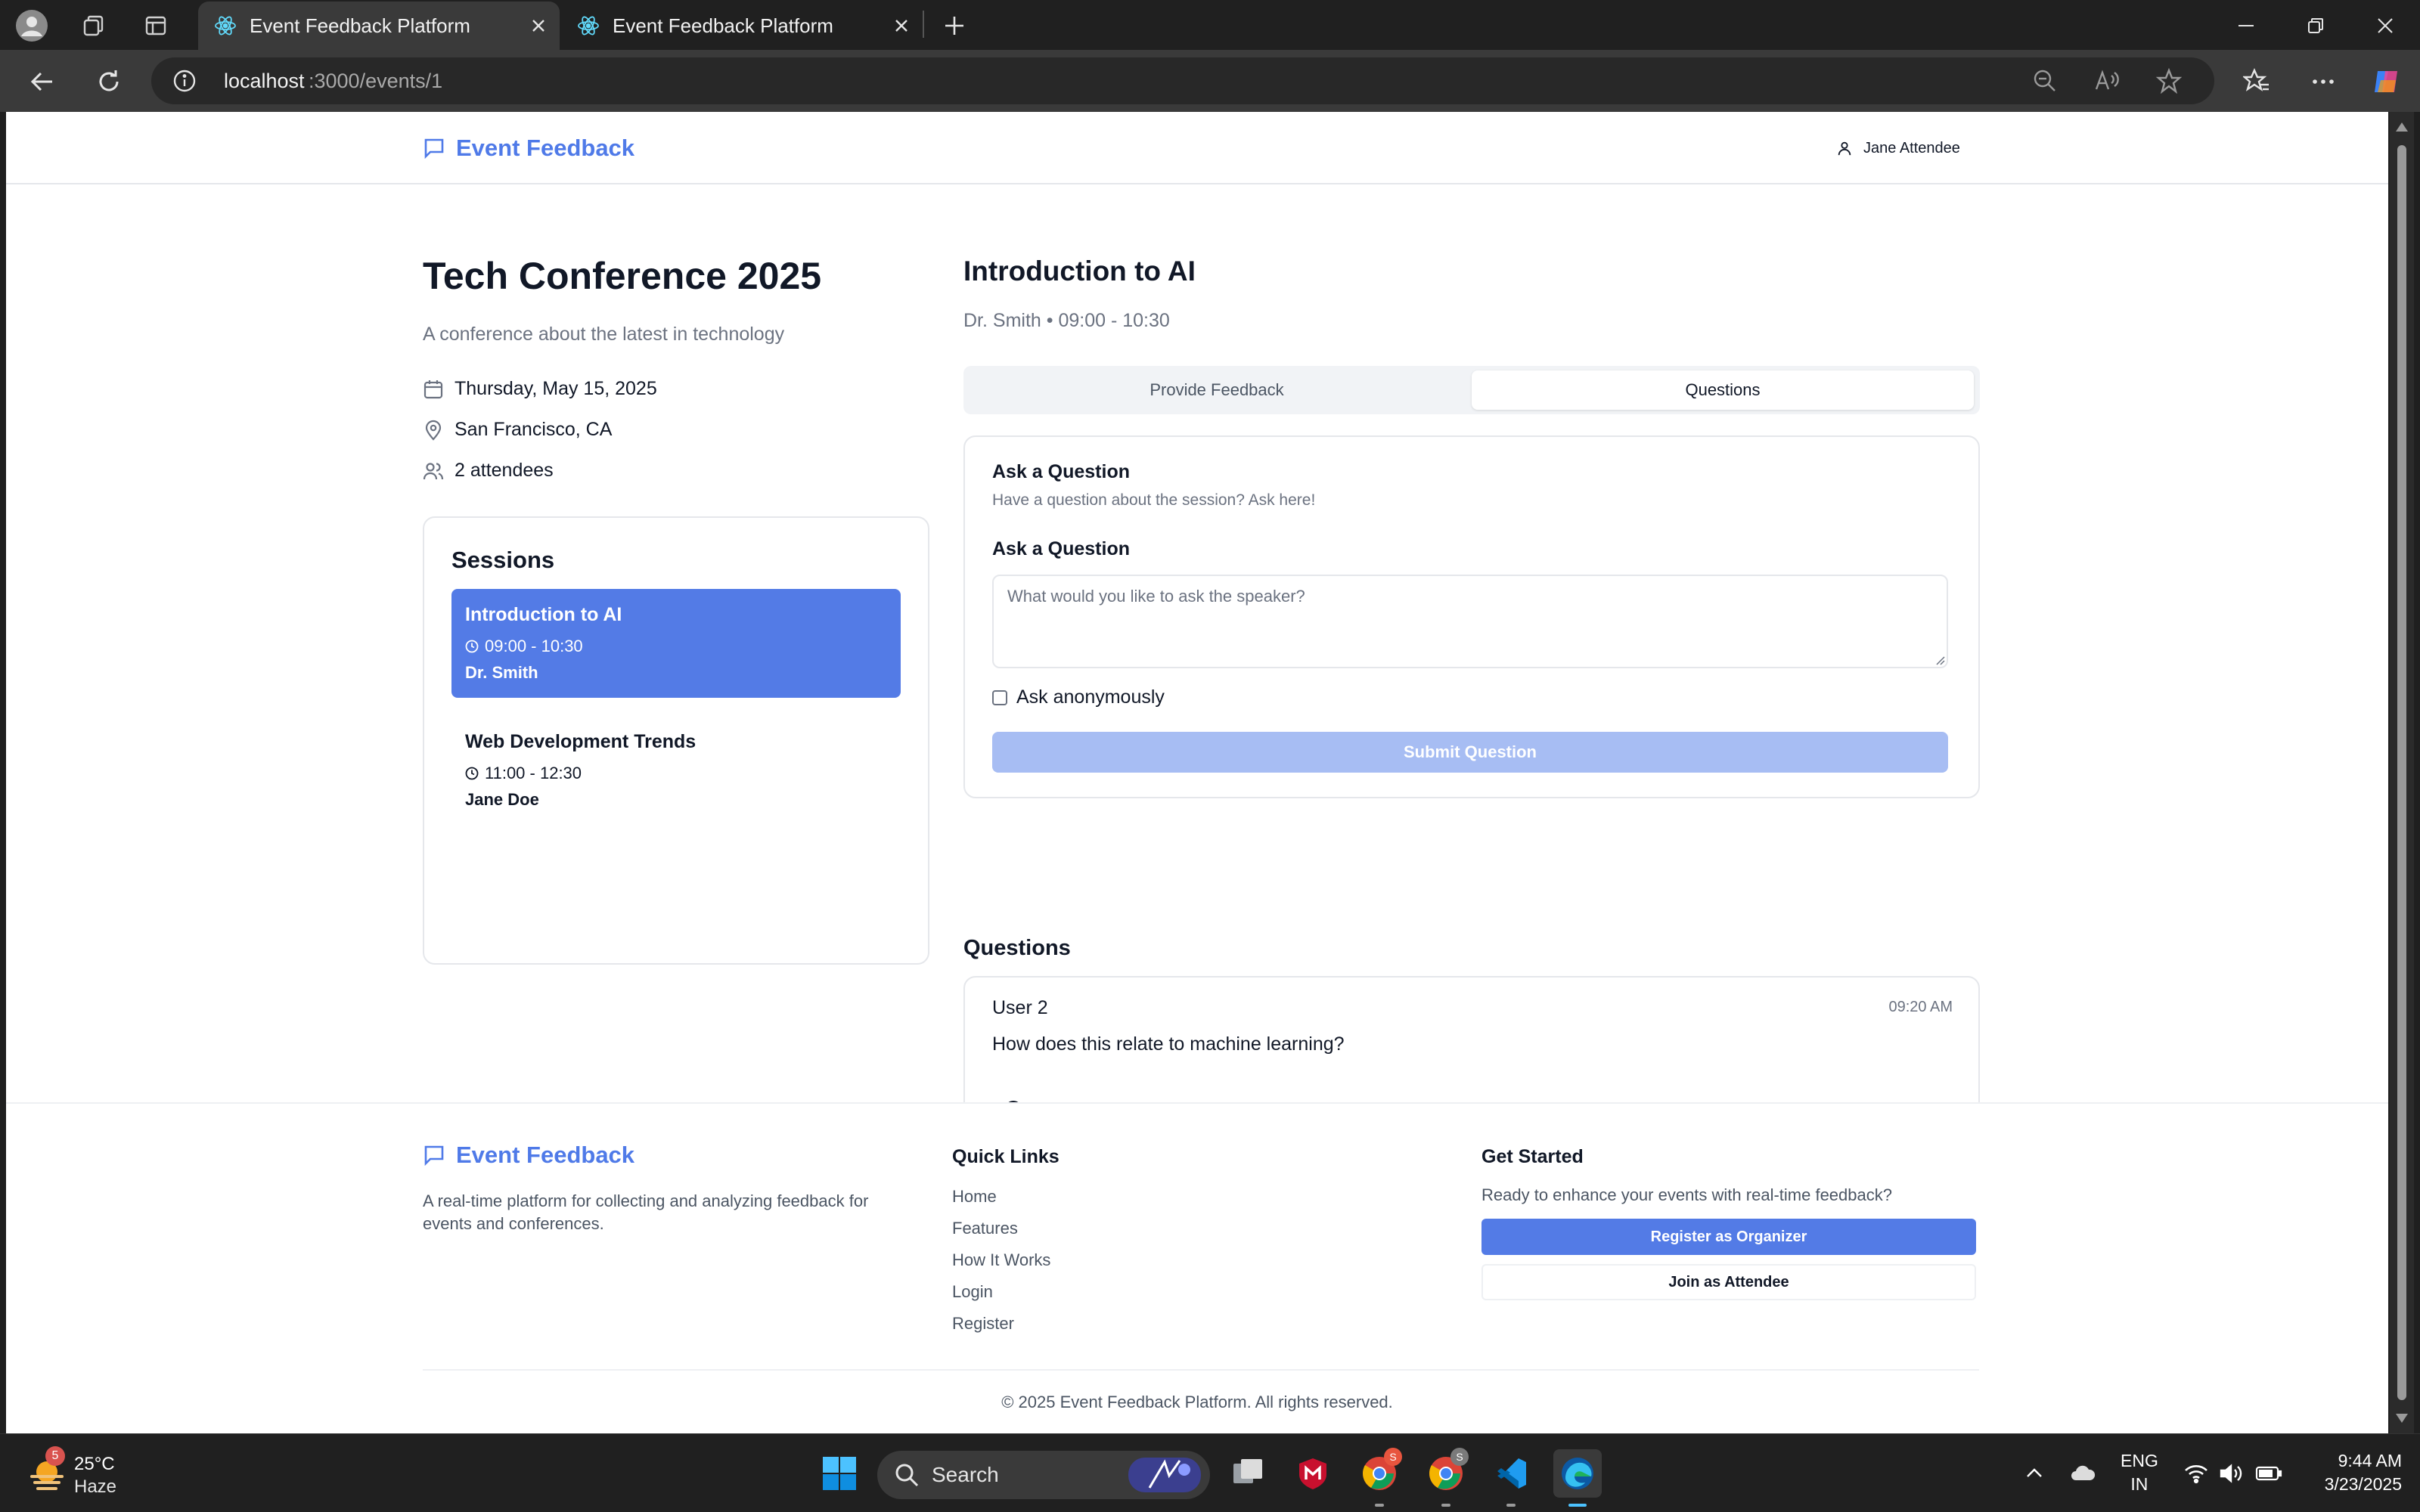 The image size is (2420, 1512). I want to click on footer-logo-text: Event Feedback, so click(545, 1155).